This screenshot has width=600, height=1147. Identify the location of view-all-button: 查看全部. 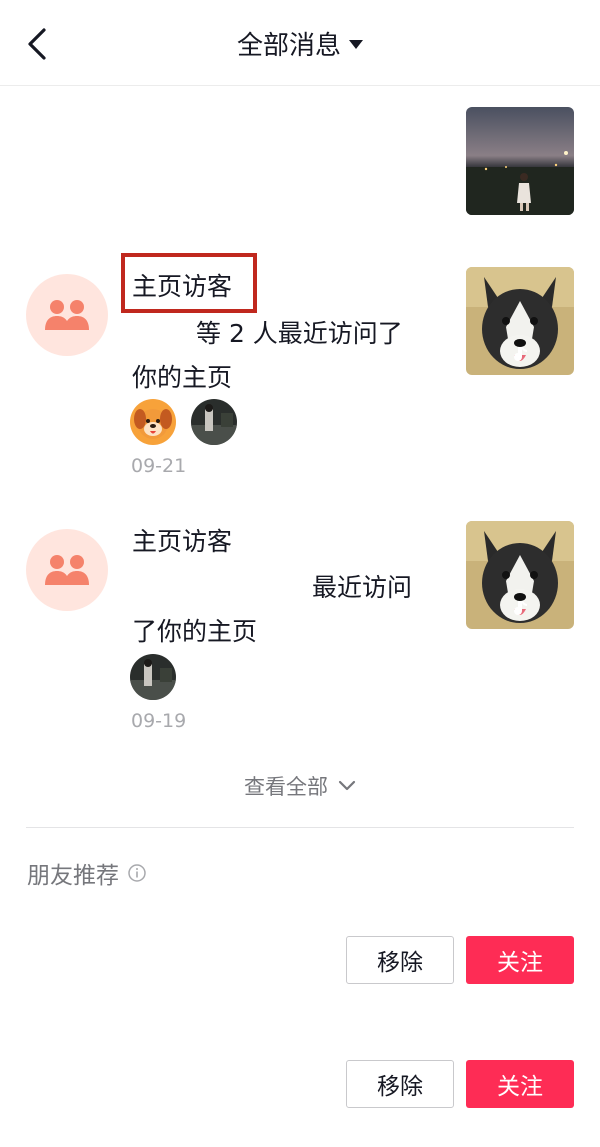
(300, 786).